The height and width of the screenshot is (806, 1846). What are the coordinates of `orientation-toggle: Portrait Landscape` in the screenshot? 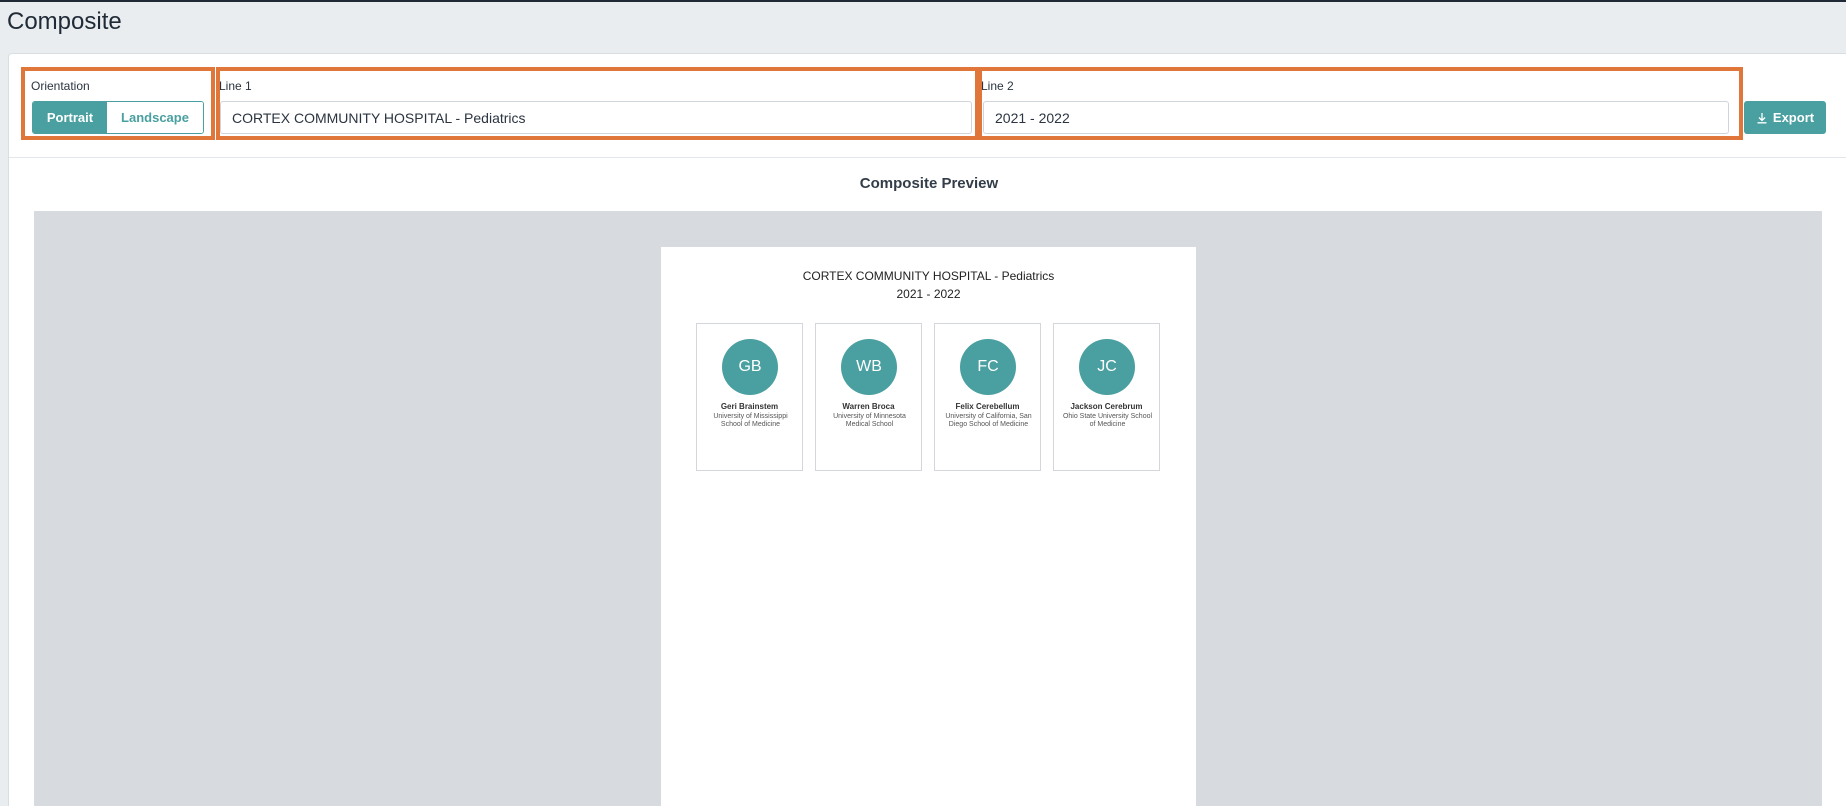 It's located at (118, 117).